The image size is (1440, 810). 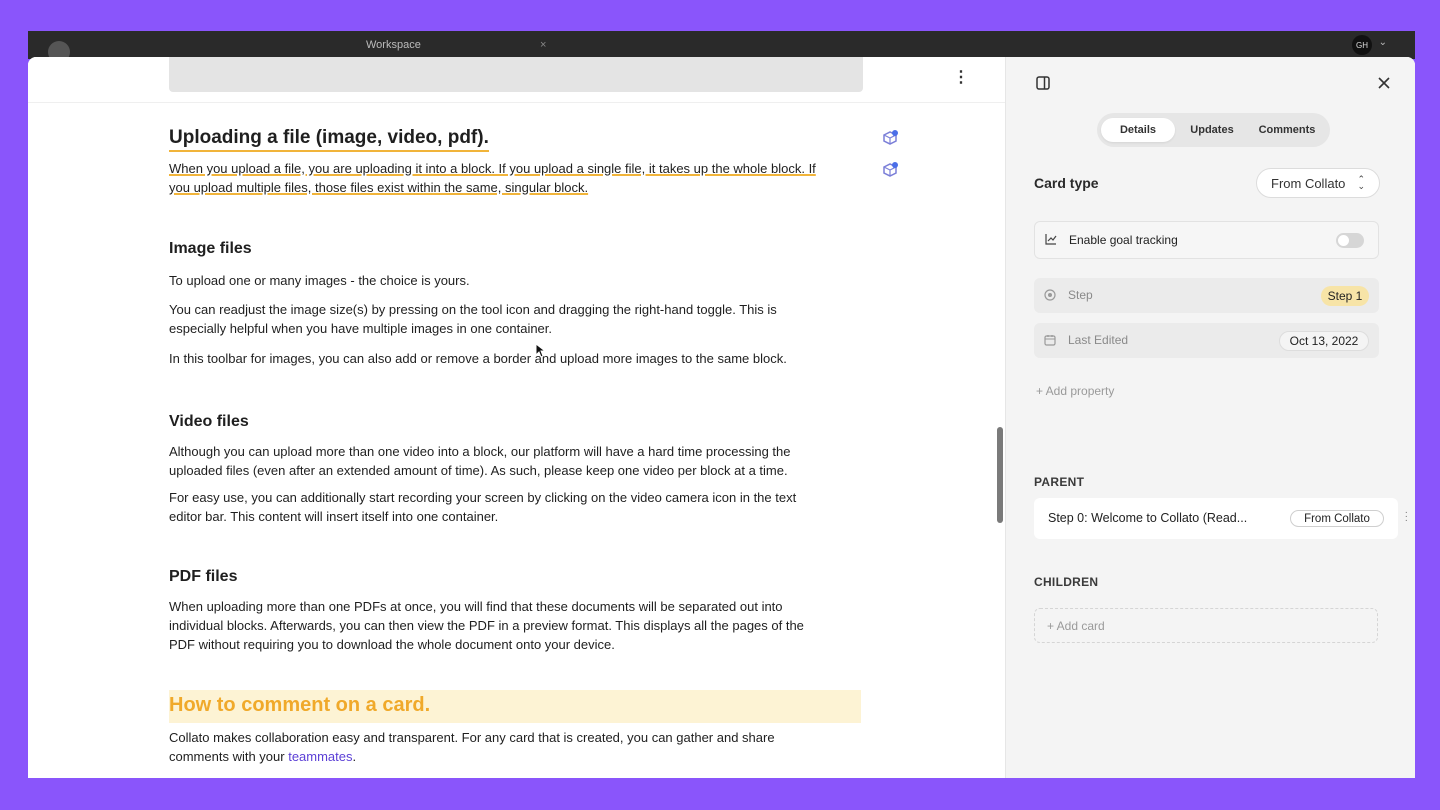 I want to click on card-type-select: From Collato ⌃ ⌄, so click(x=1318, y=183).